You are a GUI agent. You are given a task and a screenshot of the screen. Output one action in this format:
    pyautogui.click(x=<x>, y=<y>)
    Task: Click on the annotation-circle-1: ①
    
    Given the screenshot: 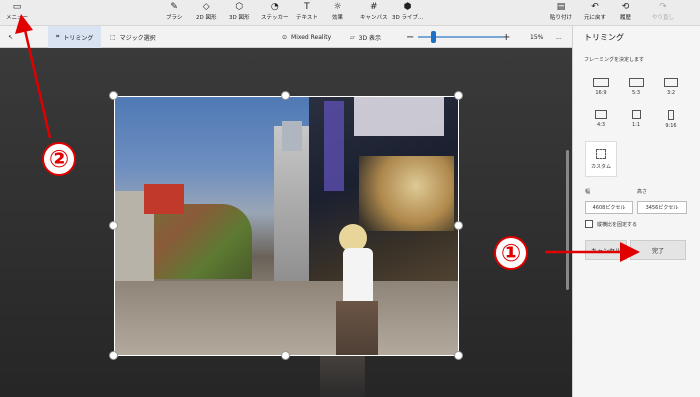 What is the action you would take?
    pyautogui.click(x=511, y=253)
    